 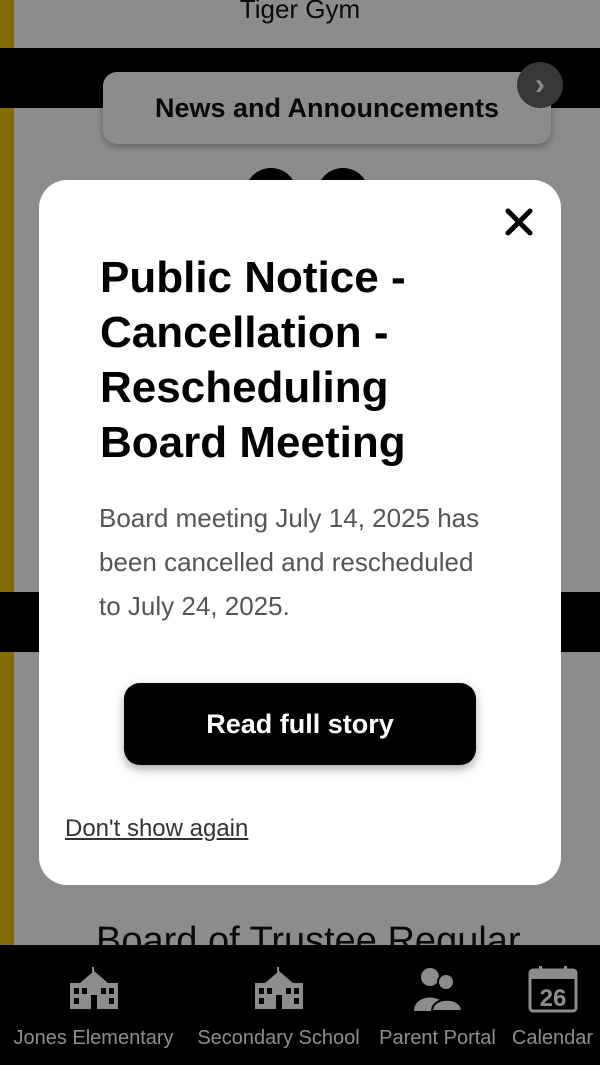 I want to click on dont-show-again-link: Don't show again, so click(x=156, y=829).